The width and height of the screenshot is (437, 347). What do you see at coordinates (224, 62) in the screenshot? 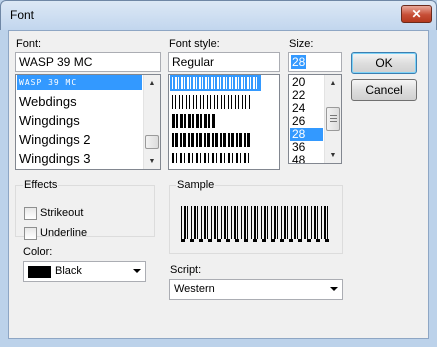
I see `font-style-field: Regular` at bounding box center [224, 62].